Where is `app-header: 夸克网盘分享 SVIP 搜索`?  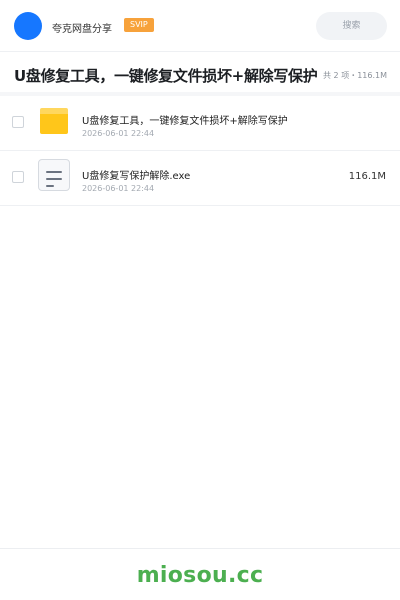 app-header: 夸克网盘分享 SVIP 搜索 is located at coordinates (200, 26).